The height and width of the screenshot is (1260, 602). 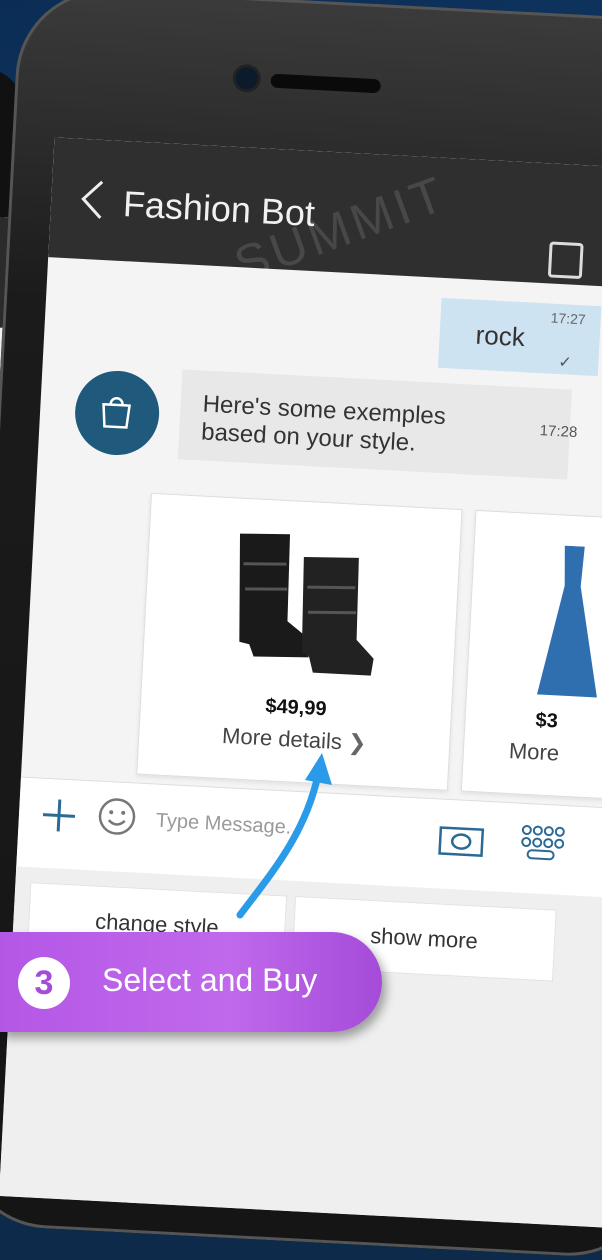 What do you see at coordinates (555, 759) in the screenshot?
I see `more-details-link: More` at bounding box center [555, 759].